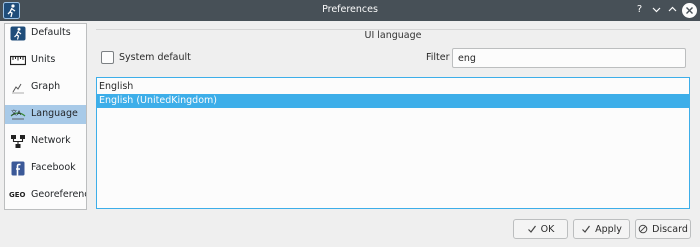 This screenshot has width=700, height=247. What do you see at coordinates (17, 195) in the screenshot?
I see `geo-icon: GEO` at bounding box center [17, 195].